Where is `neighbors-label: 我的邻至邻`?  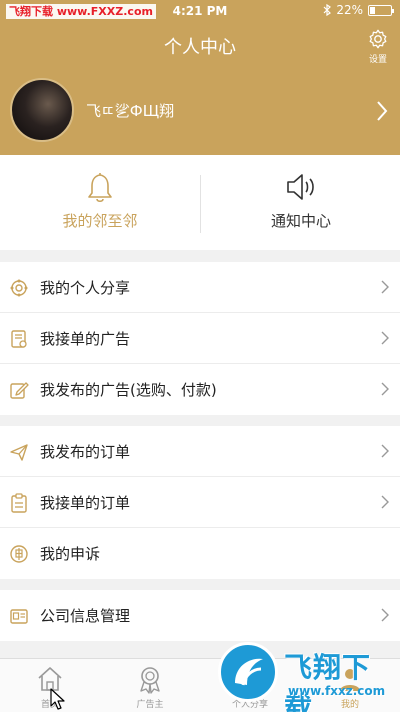
neighbors-label: 我的邻至邻 is located at coordinates (100, 221).